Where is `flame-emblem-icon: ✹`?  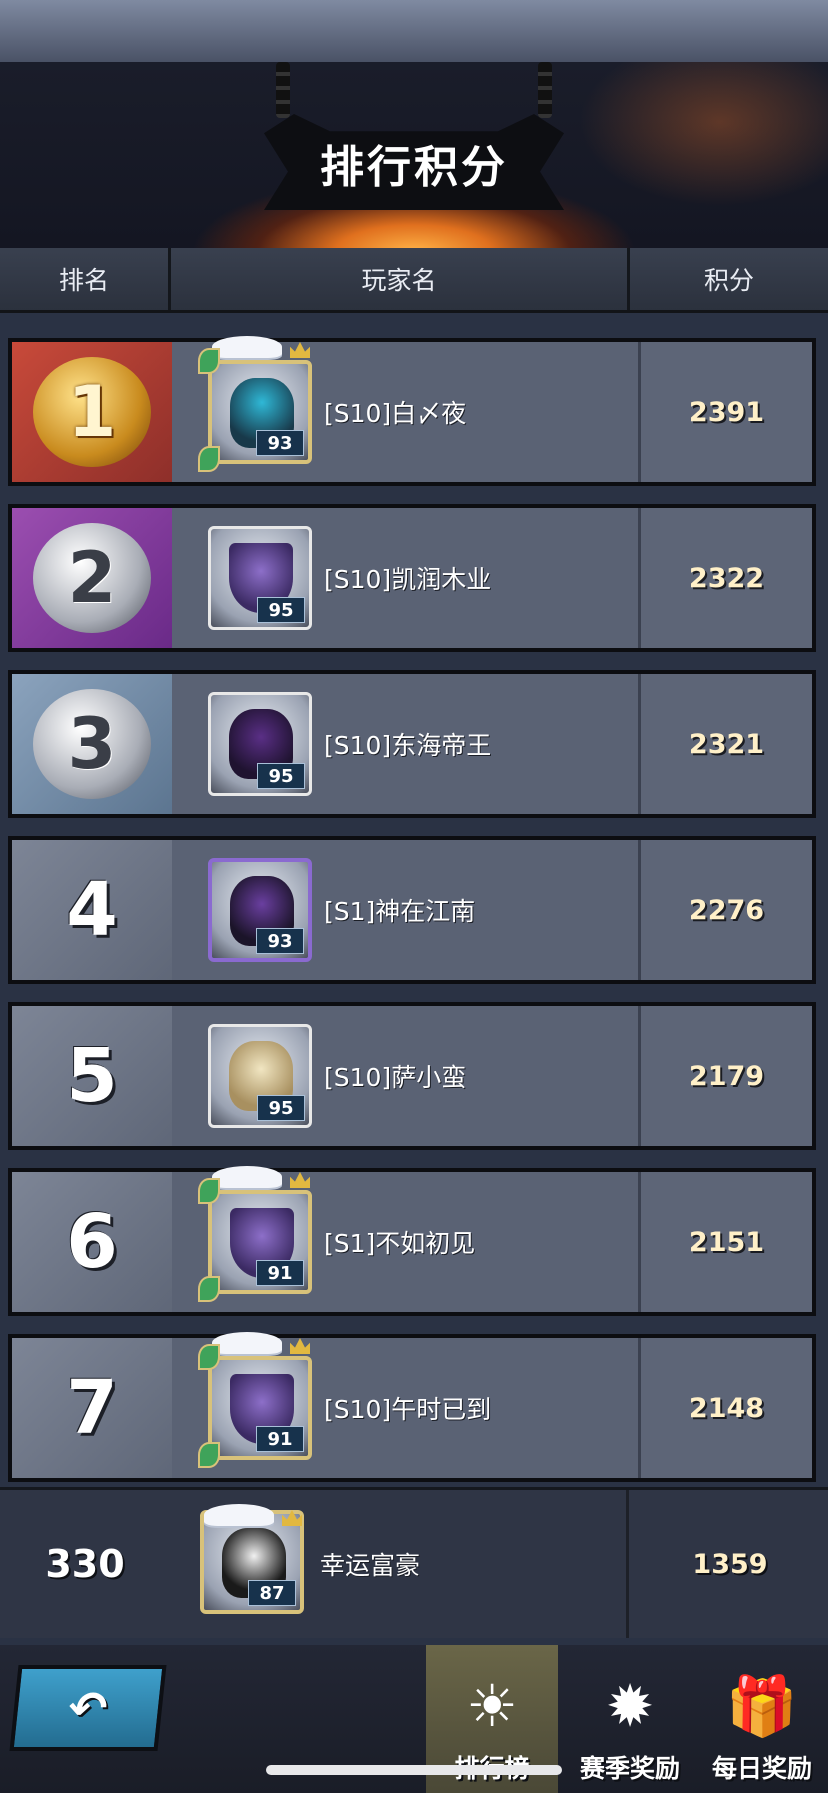 flame-emblem-icon: ✹ is located at coordinates (630, 1706).